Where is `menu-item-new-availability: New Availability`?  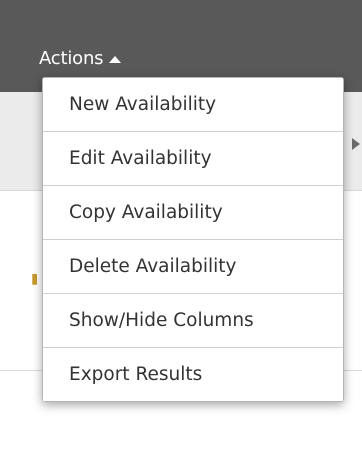 menu-item-new-availability: New Availability is located at coordinates (193, 105).